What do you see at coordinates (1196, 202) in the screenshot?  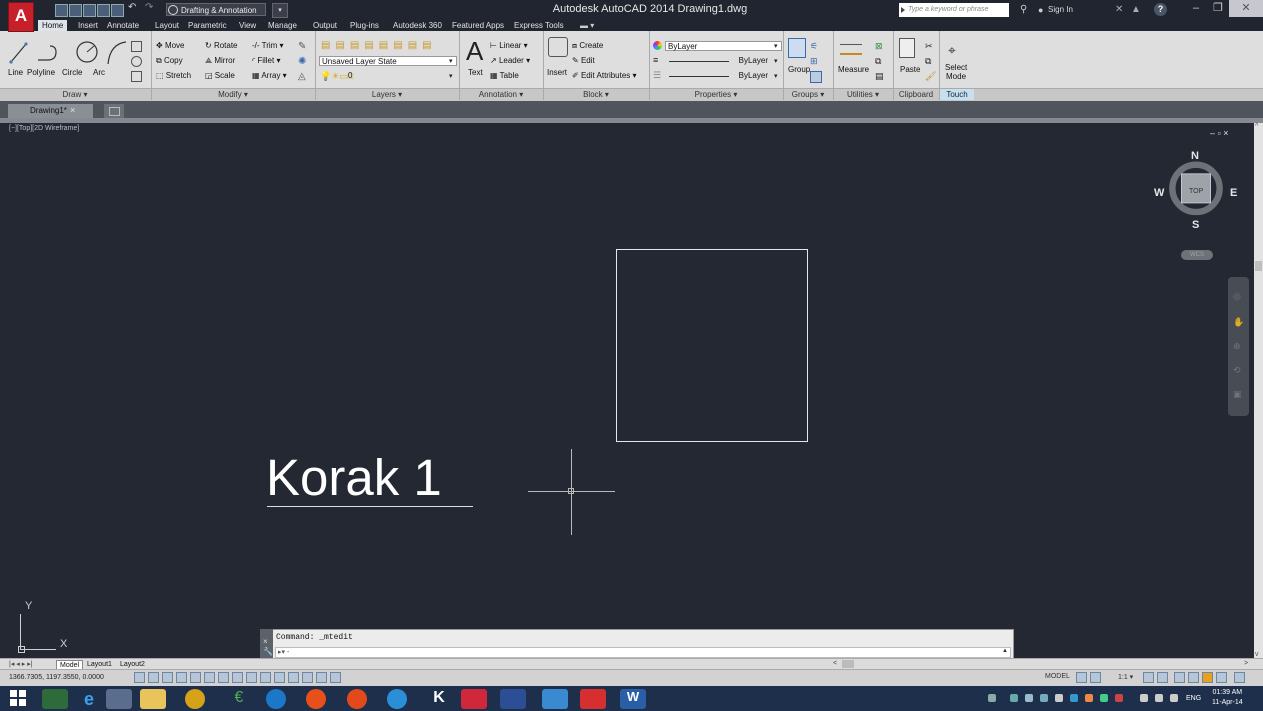 I see `viewcube` at bounding box center [1196, 202].